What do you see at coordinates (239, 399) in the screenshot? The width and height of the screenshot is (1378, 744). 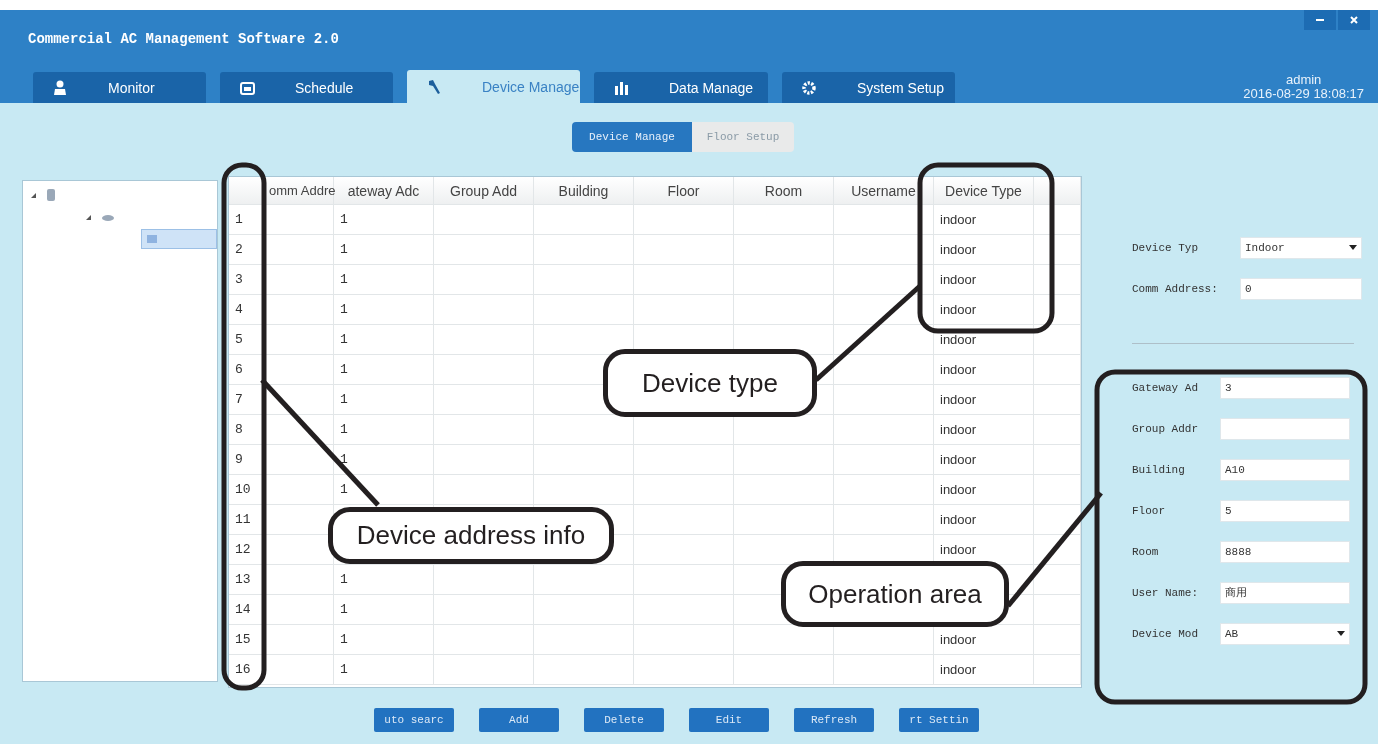 I see `table-cell: 7` at bounding box center [239, 399].